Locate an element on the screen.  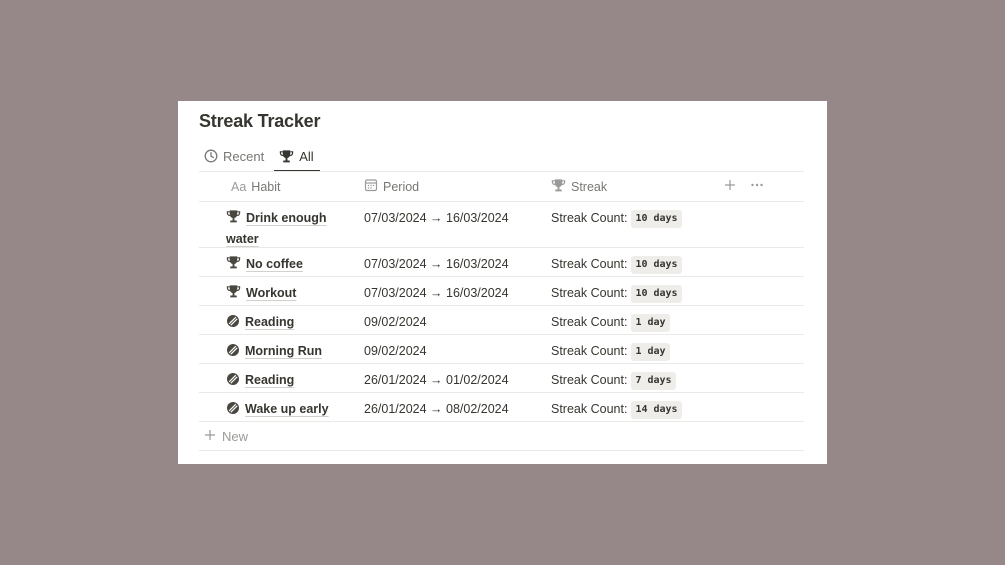
text-property-icon: Aa is located at coordinates (239, 186).